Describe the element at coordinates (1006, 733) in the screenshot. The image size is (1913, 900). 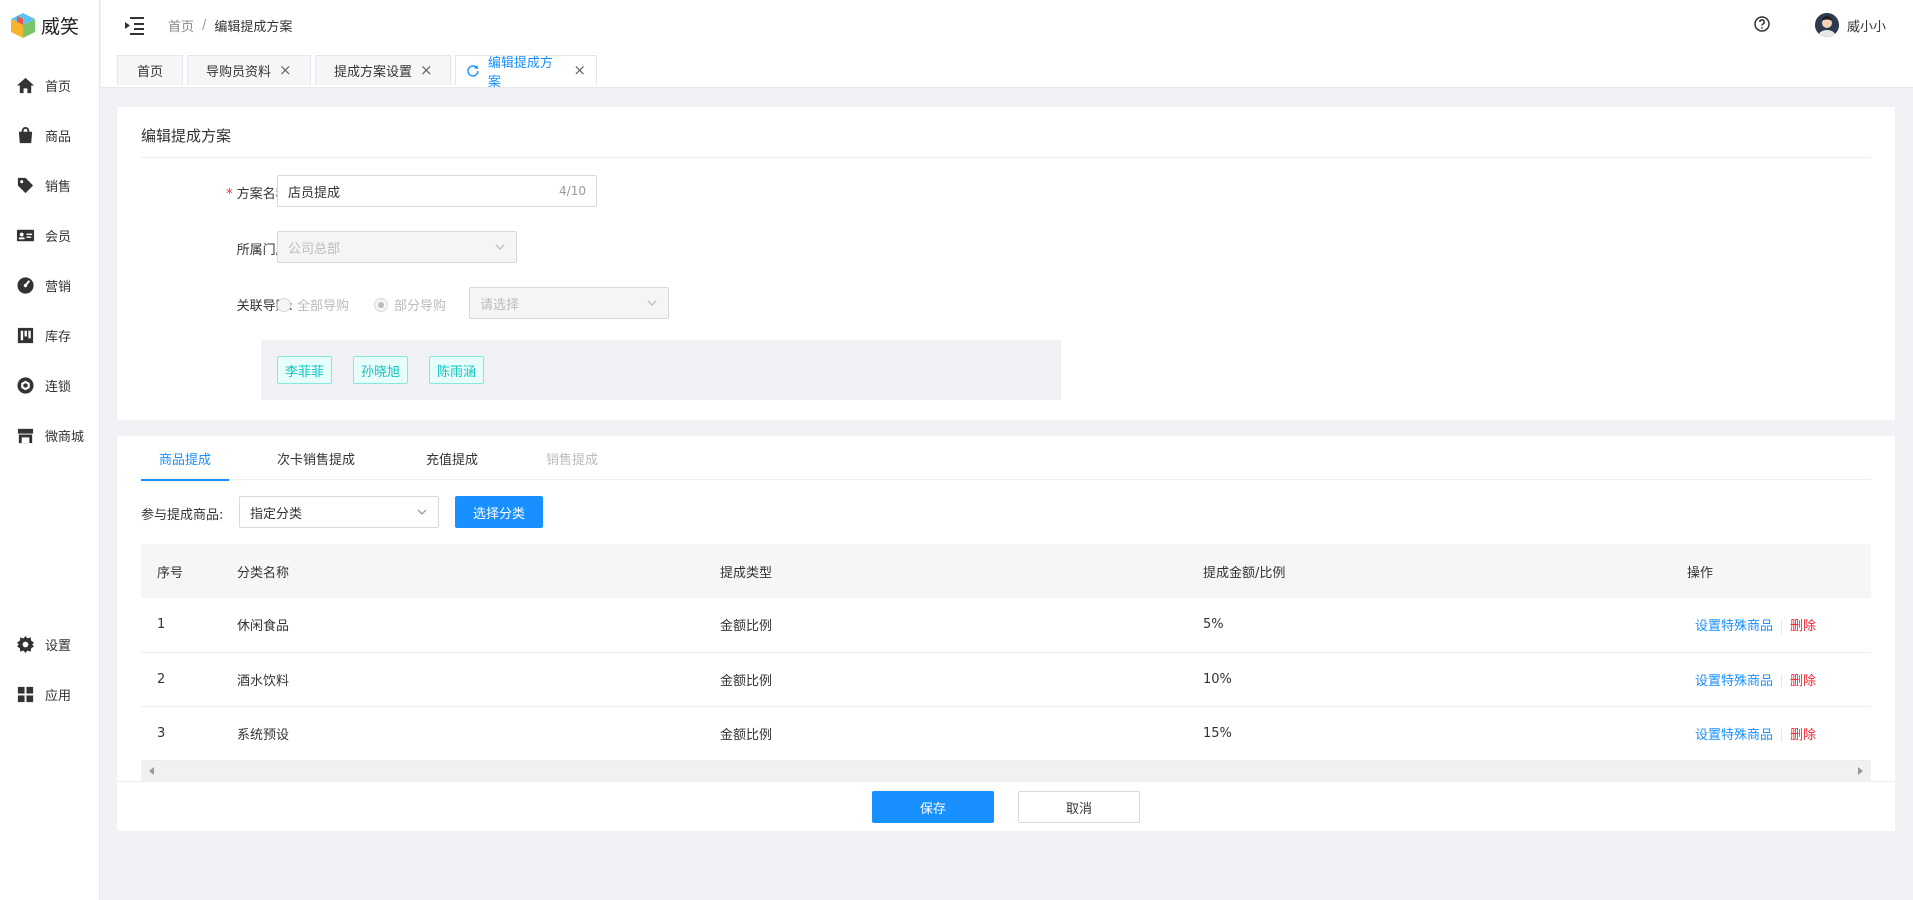
I see `table-row: 3 系统预设 金额比例 15% 设置特殊商品 删除` at that location.